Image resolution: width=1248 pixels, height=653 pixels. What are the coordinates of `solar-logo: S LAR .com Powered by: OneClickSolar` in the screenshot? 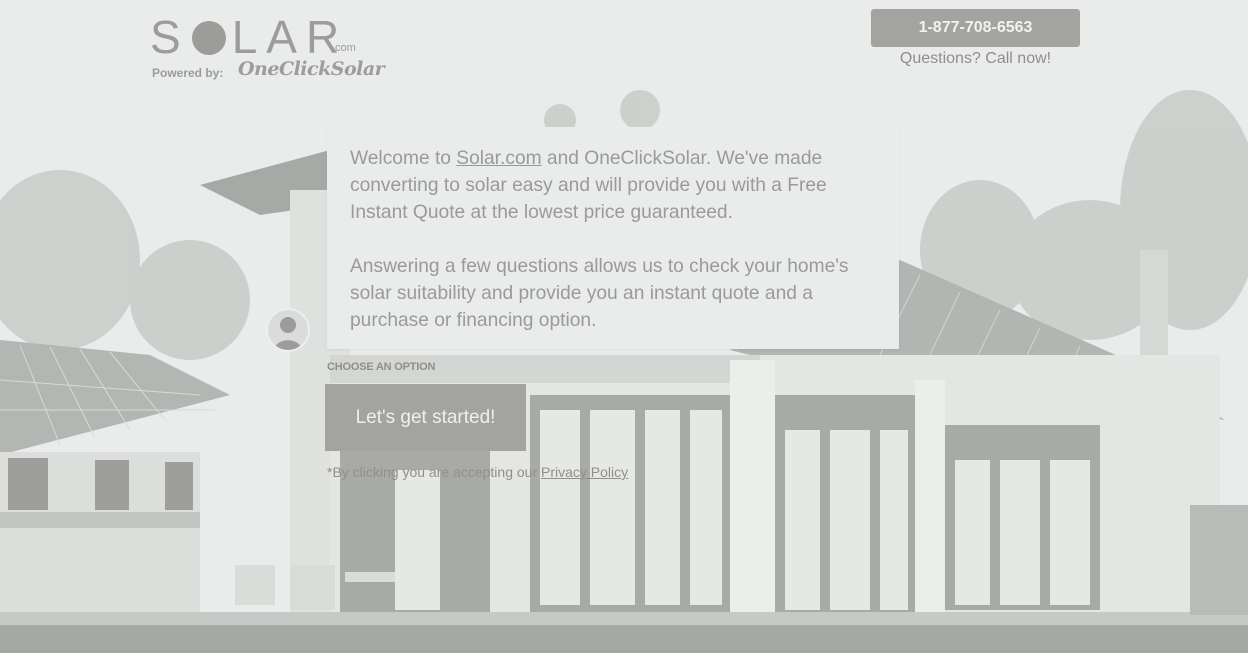 It's located at (270, 48).